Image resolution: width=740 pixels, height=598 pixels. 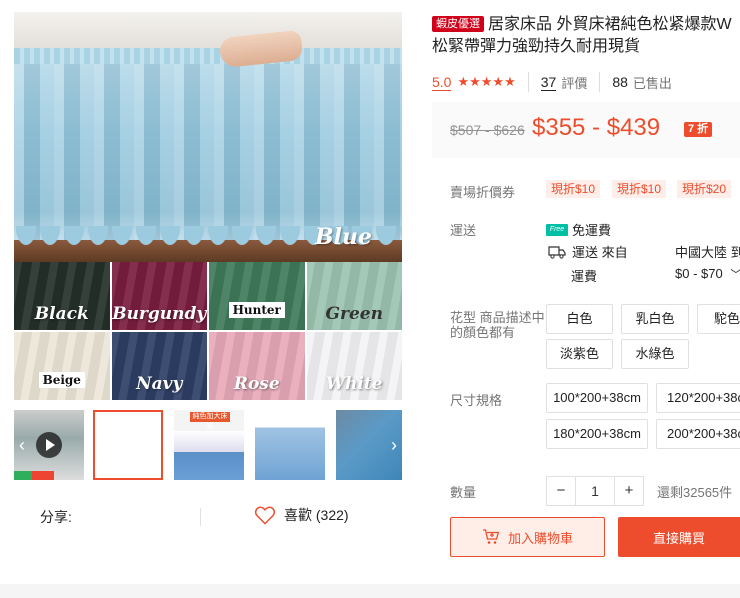 I want to click on free-shipping: Free 免運費, so click(x=578, y=229).